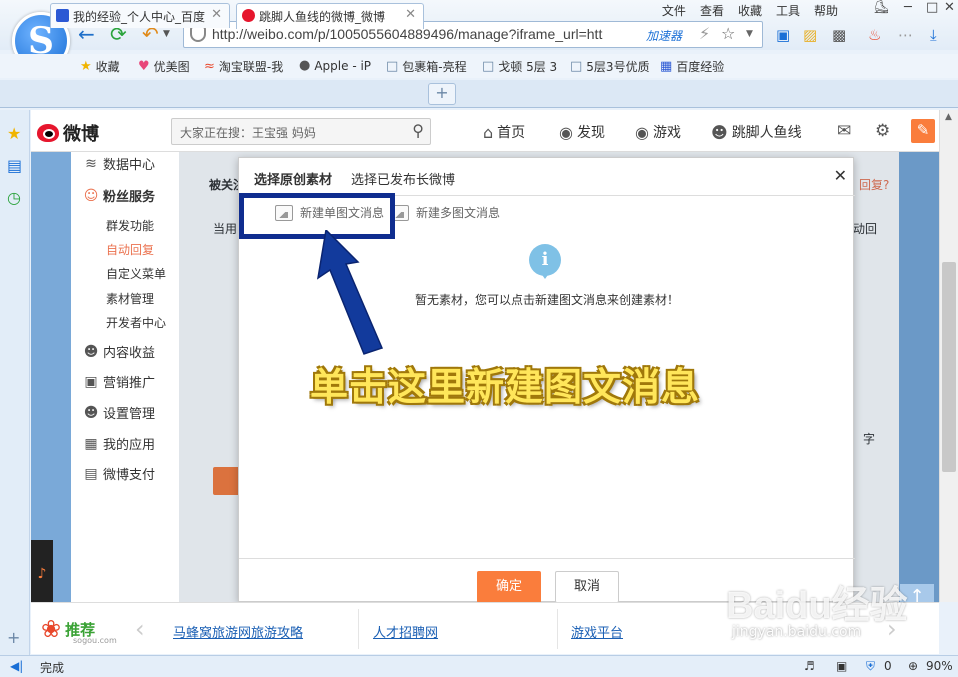  I want to click on menu-tools: 工具, so click(788, 10).